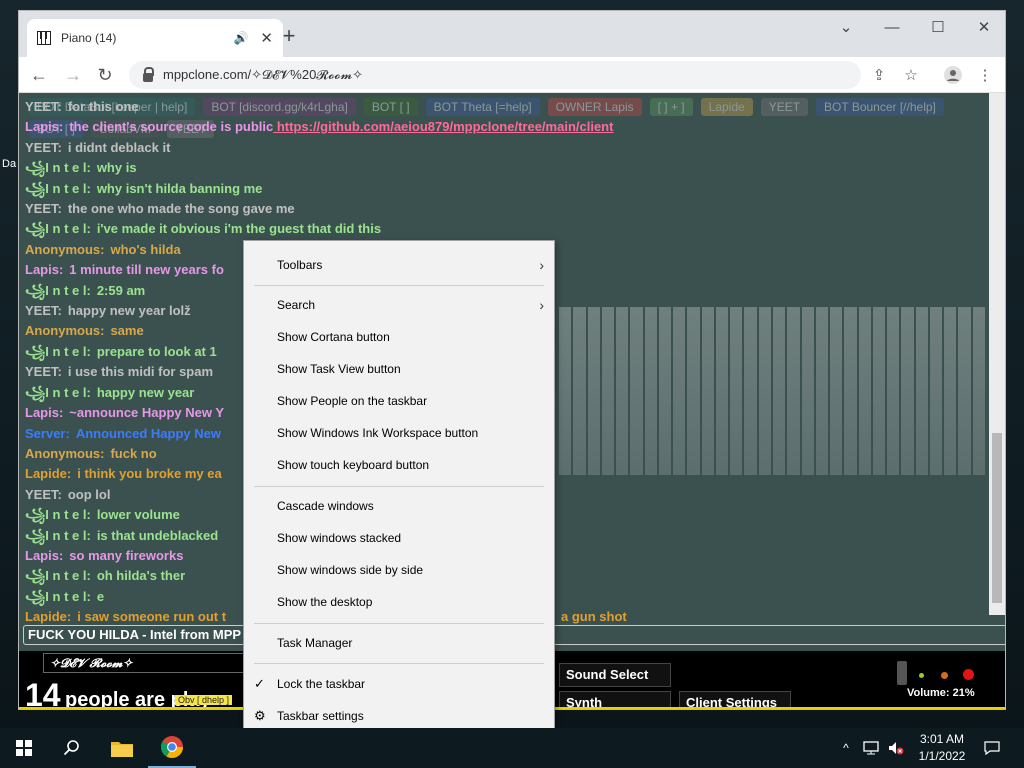 This screenshot has height=768, width=1024. Describe the element at coordinates (902, 673) in the screenshot. I see `volume-knob` at that location.